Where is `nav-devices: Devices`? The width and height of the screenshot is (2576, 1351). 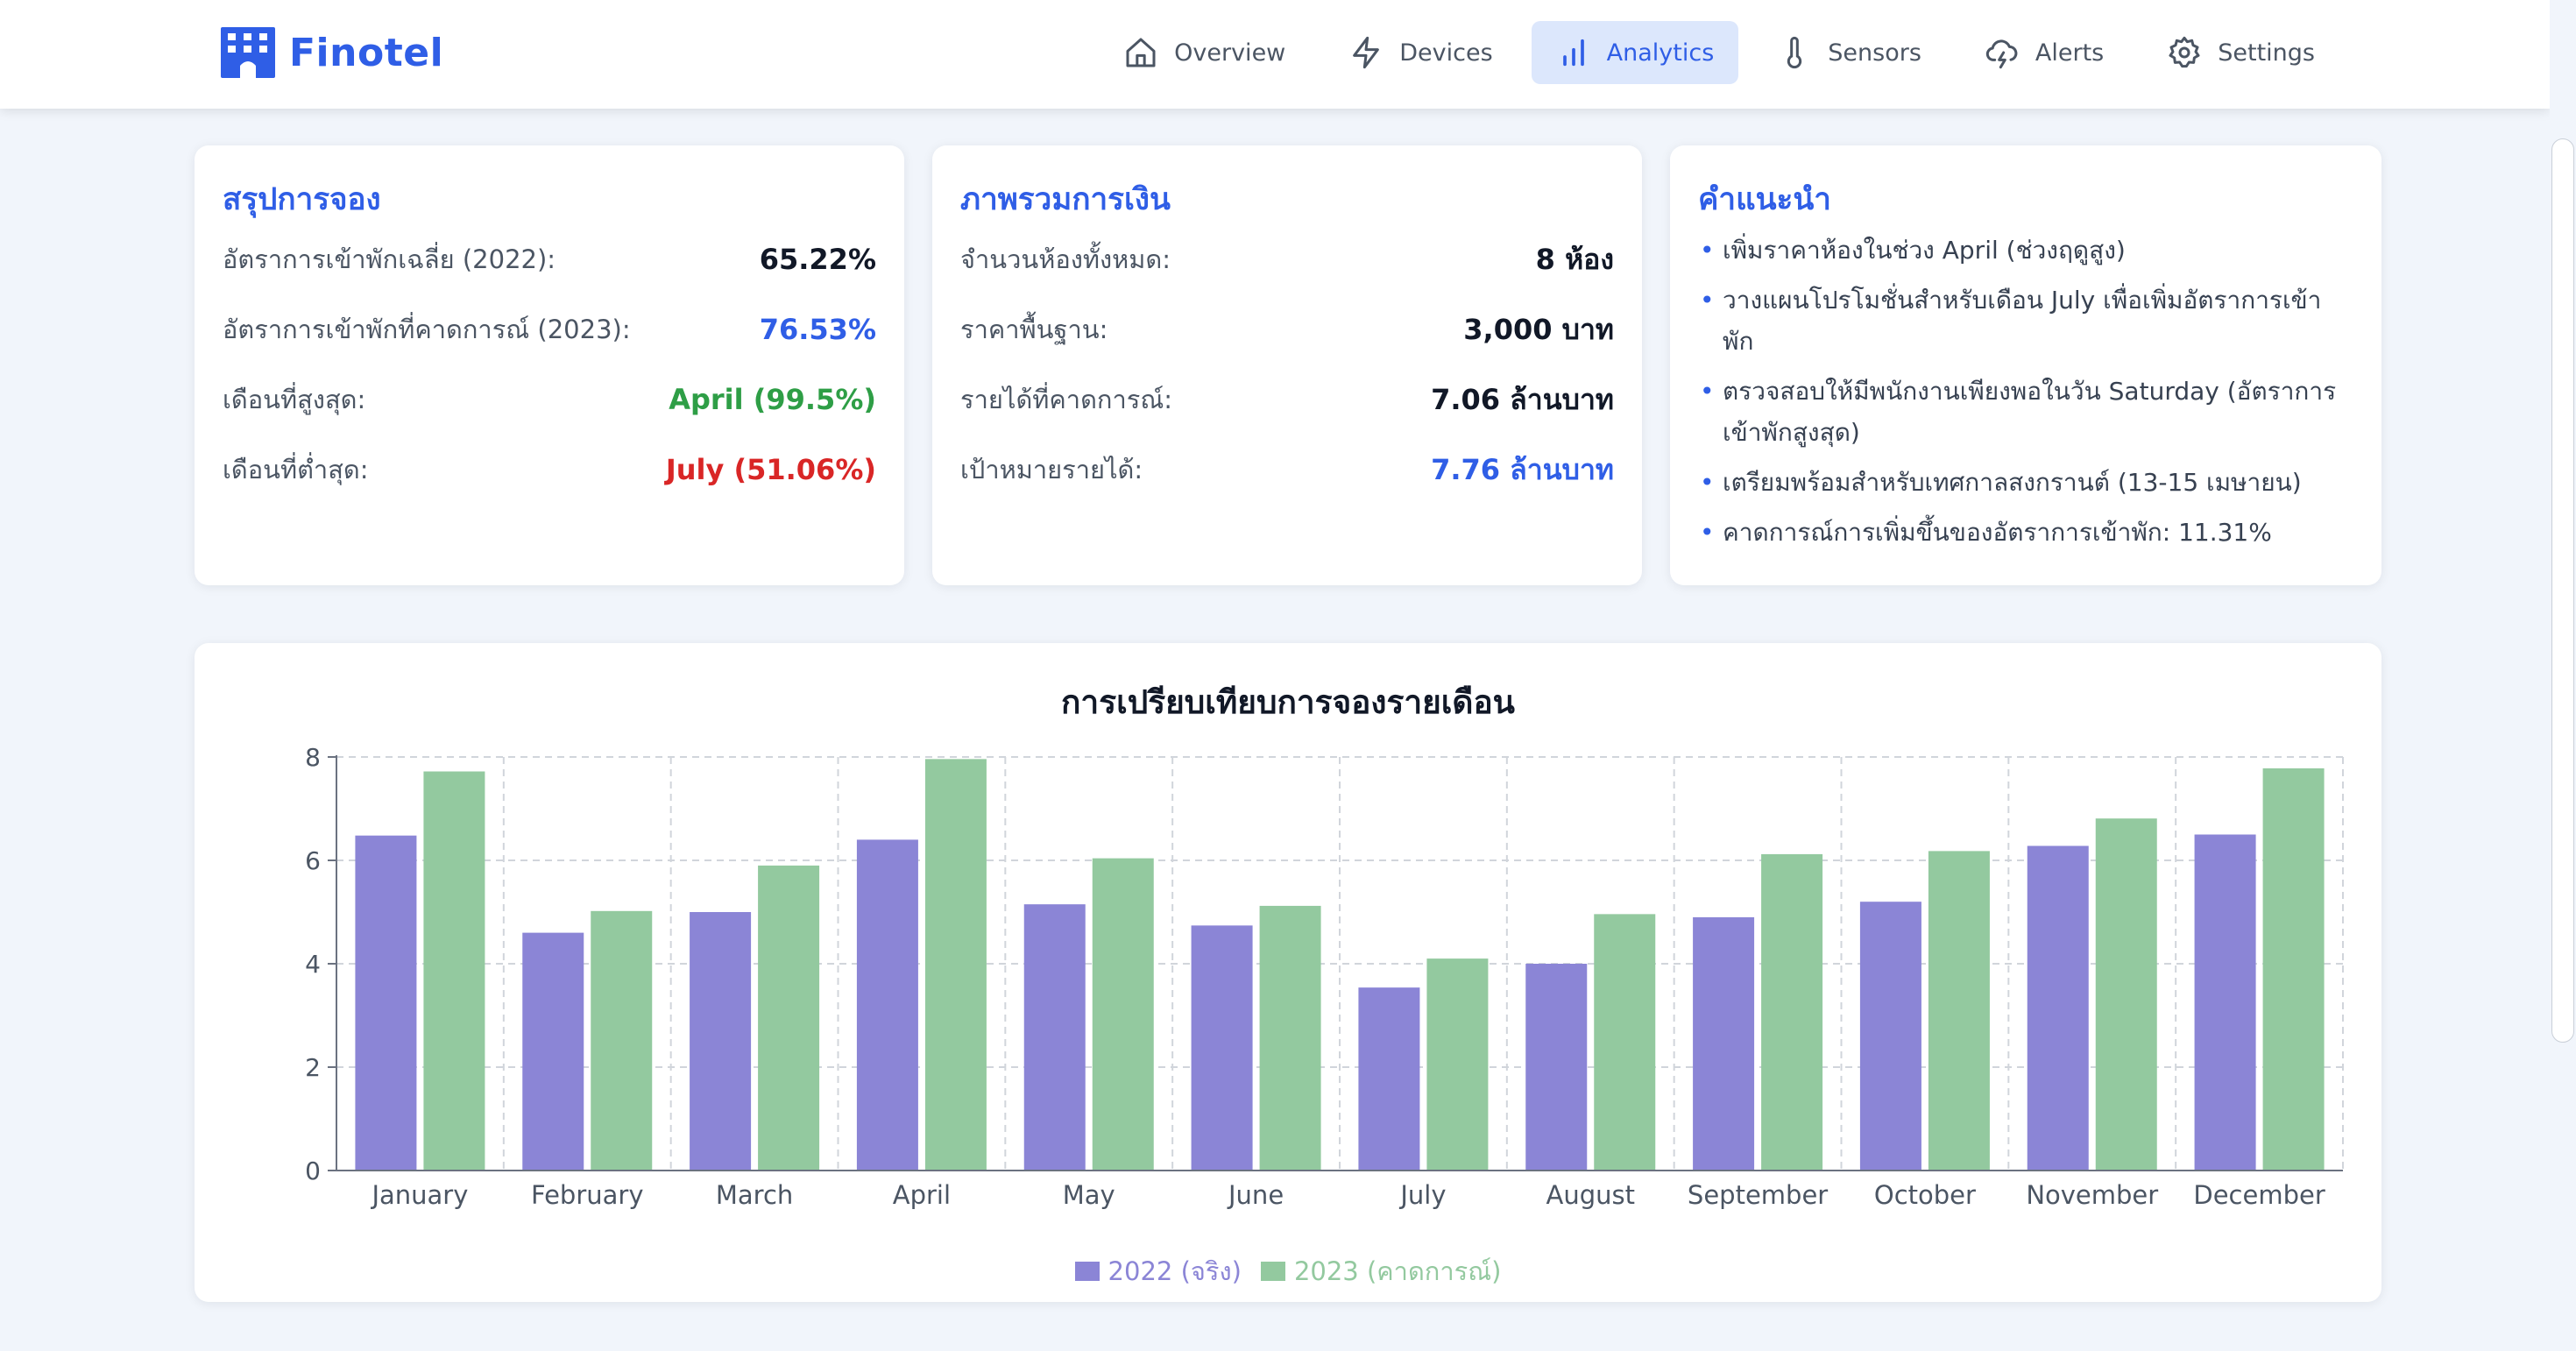 nav-devices: Devices is located at coordinates (1420, 52).